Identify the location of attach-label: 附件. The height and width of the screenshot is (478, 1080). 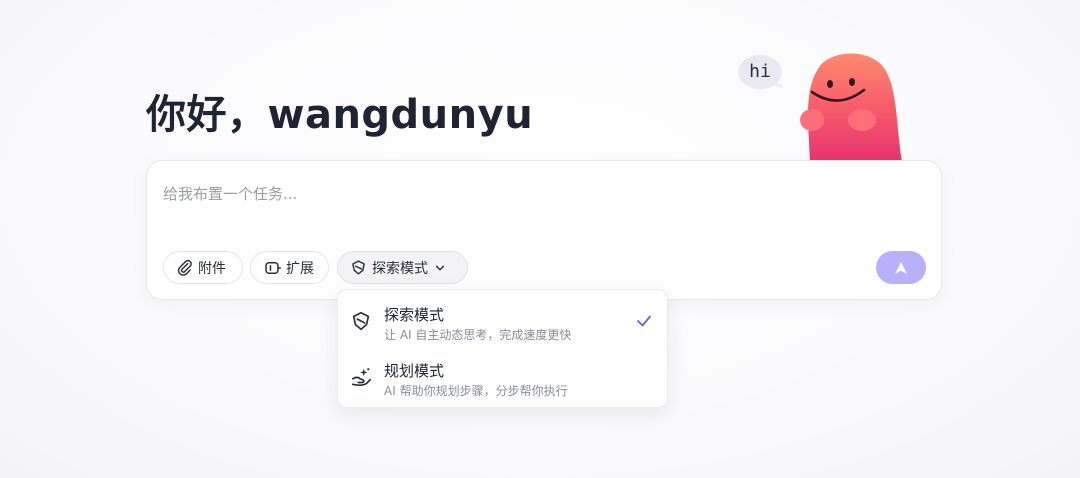
(212, 268).